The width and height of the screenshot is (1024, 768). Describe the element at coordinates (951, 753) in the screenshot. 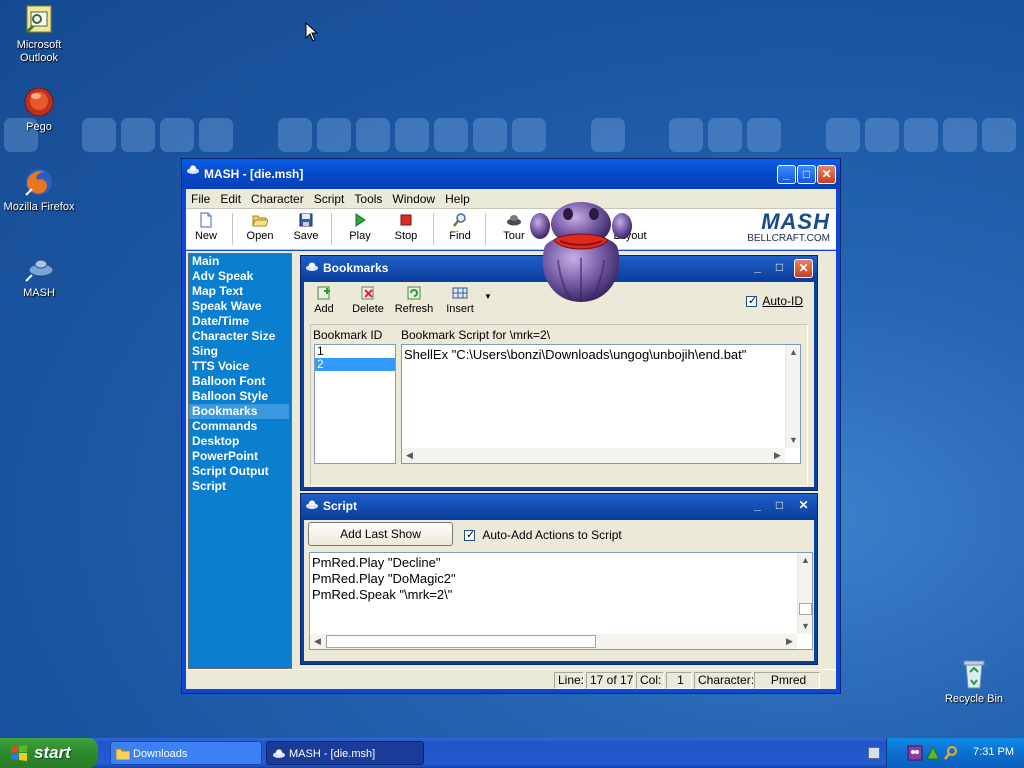

I see `search-tray-icon` at that location.